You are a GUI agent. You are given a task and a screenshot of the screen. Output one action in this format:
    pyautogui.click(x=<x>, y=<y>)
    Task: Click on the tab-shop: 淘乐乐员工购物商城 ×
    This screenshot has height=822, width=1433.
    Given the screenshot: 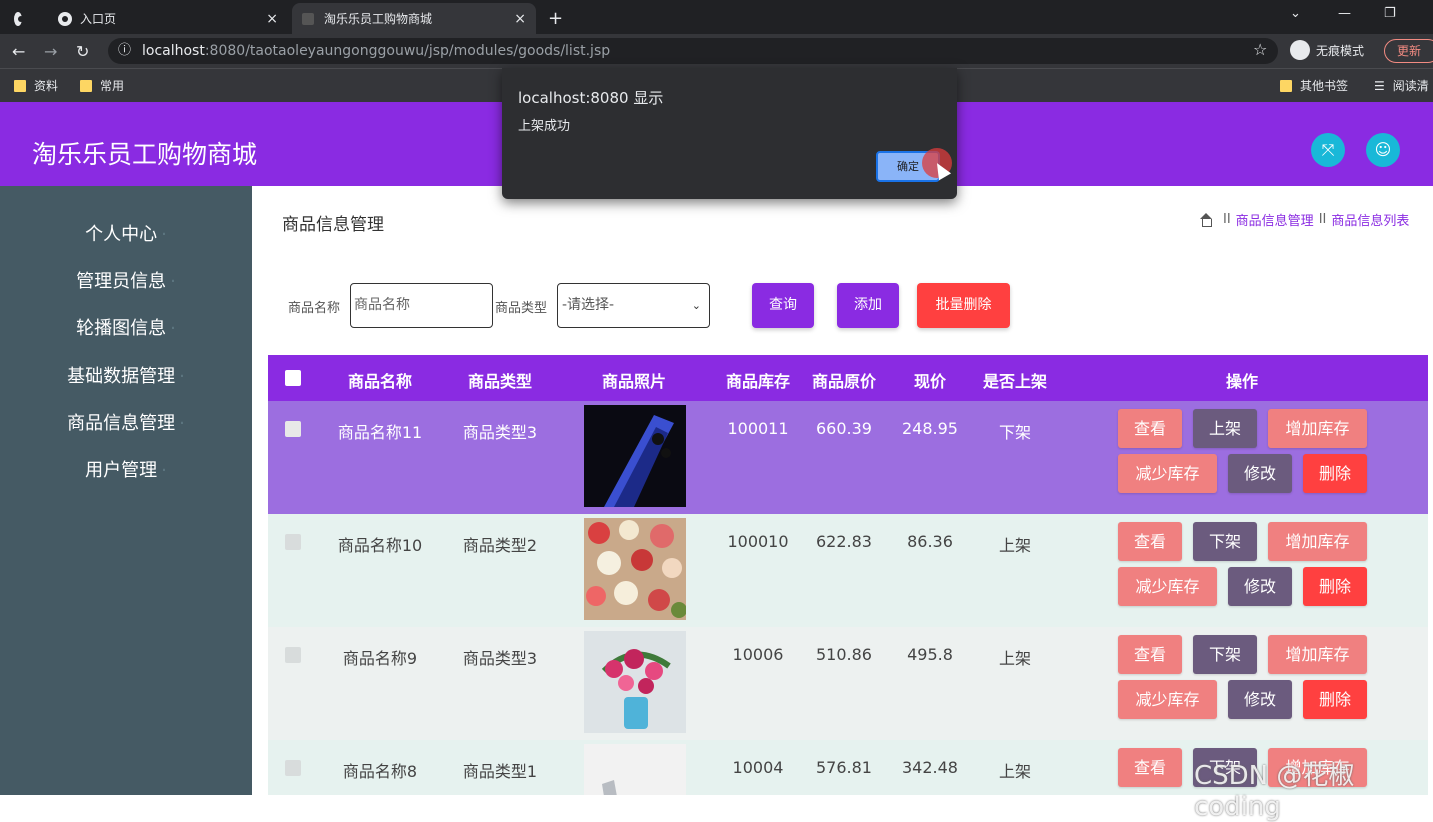 What is the action you would take?
    pyautogui.click(x=414, y=18)
    